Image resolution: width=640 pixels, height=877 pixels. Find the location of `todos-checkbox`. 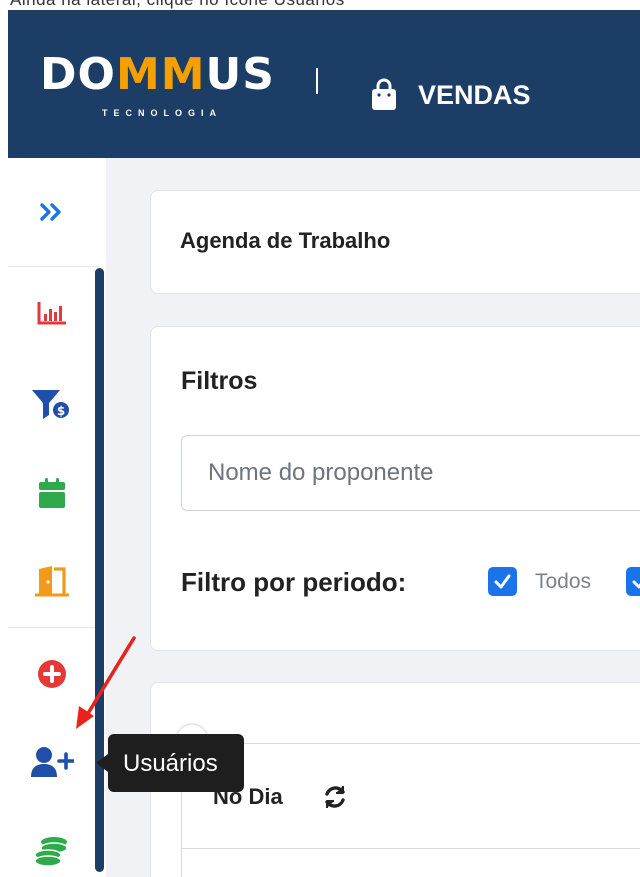

todos-checkbox is located at coordinates (502, 581).